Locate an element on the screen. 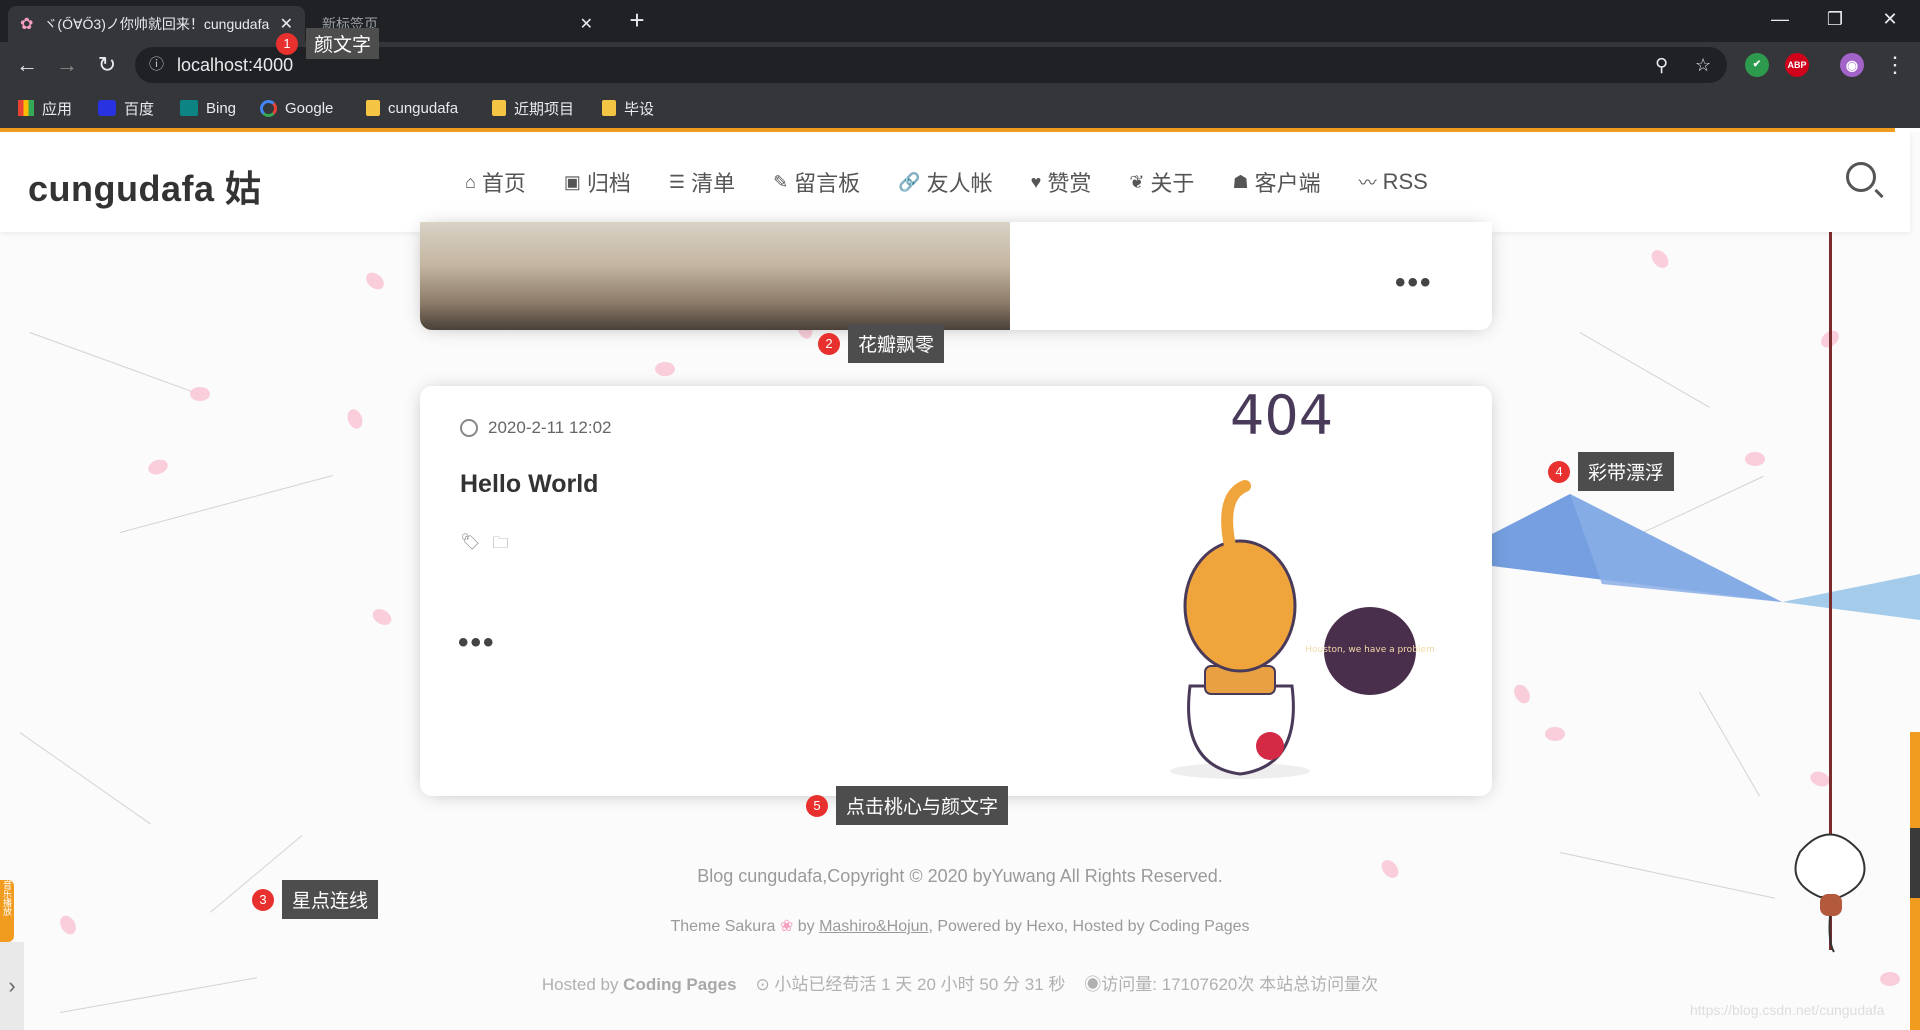 This screenshot has height=1030, width=1920. thumbnail-404-text: 404 is located at coordinates (1281, 416).